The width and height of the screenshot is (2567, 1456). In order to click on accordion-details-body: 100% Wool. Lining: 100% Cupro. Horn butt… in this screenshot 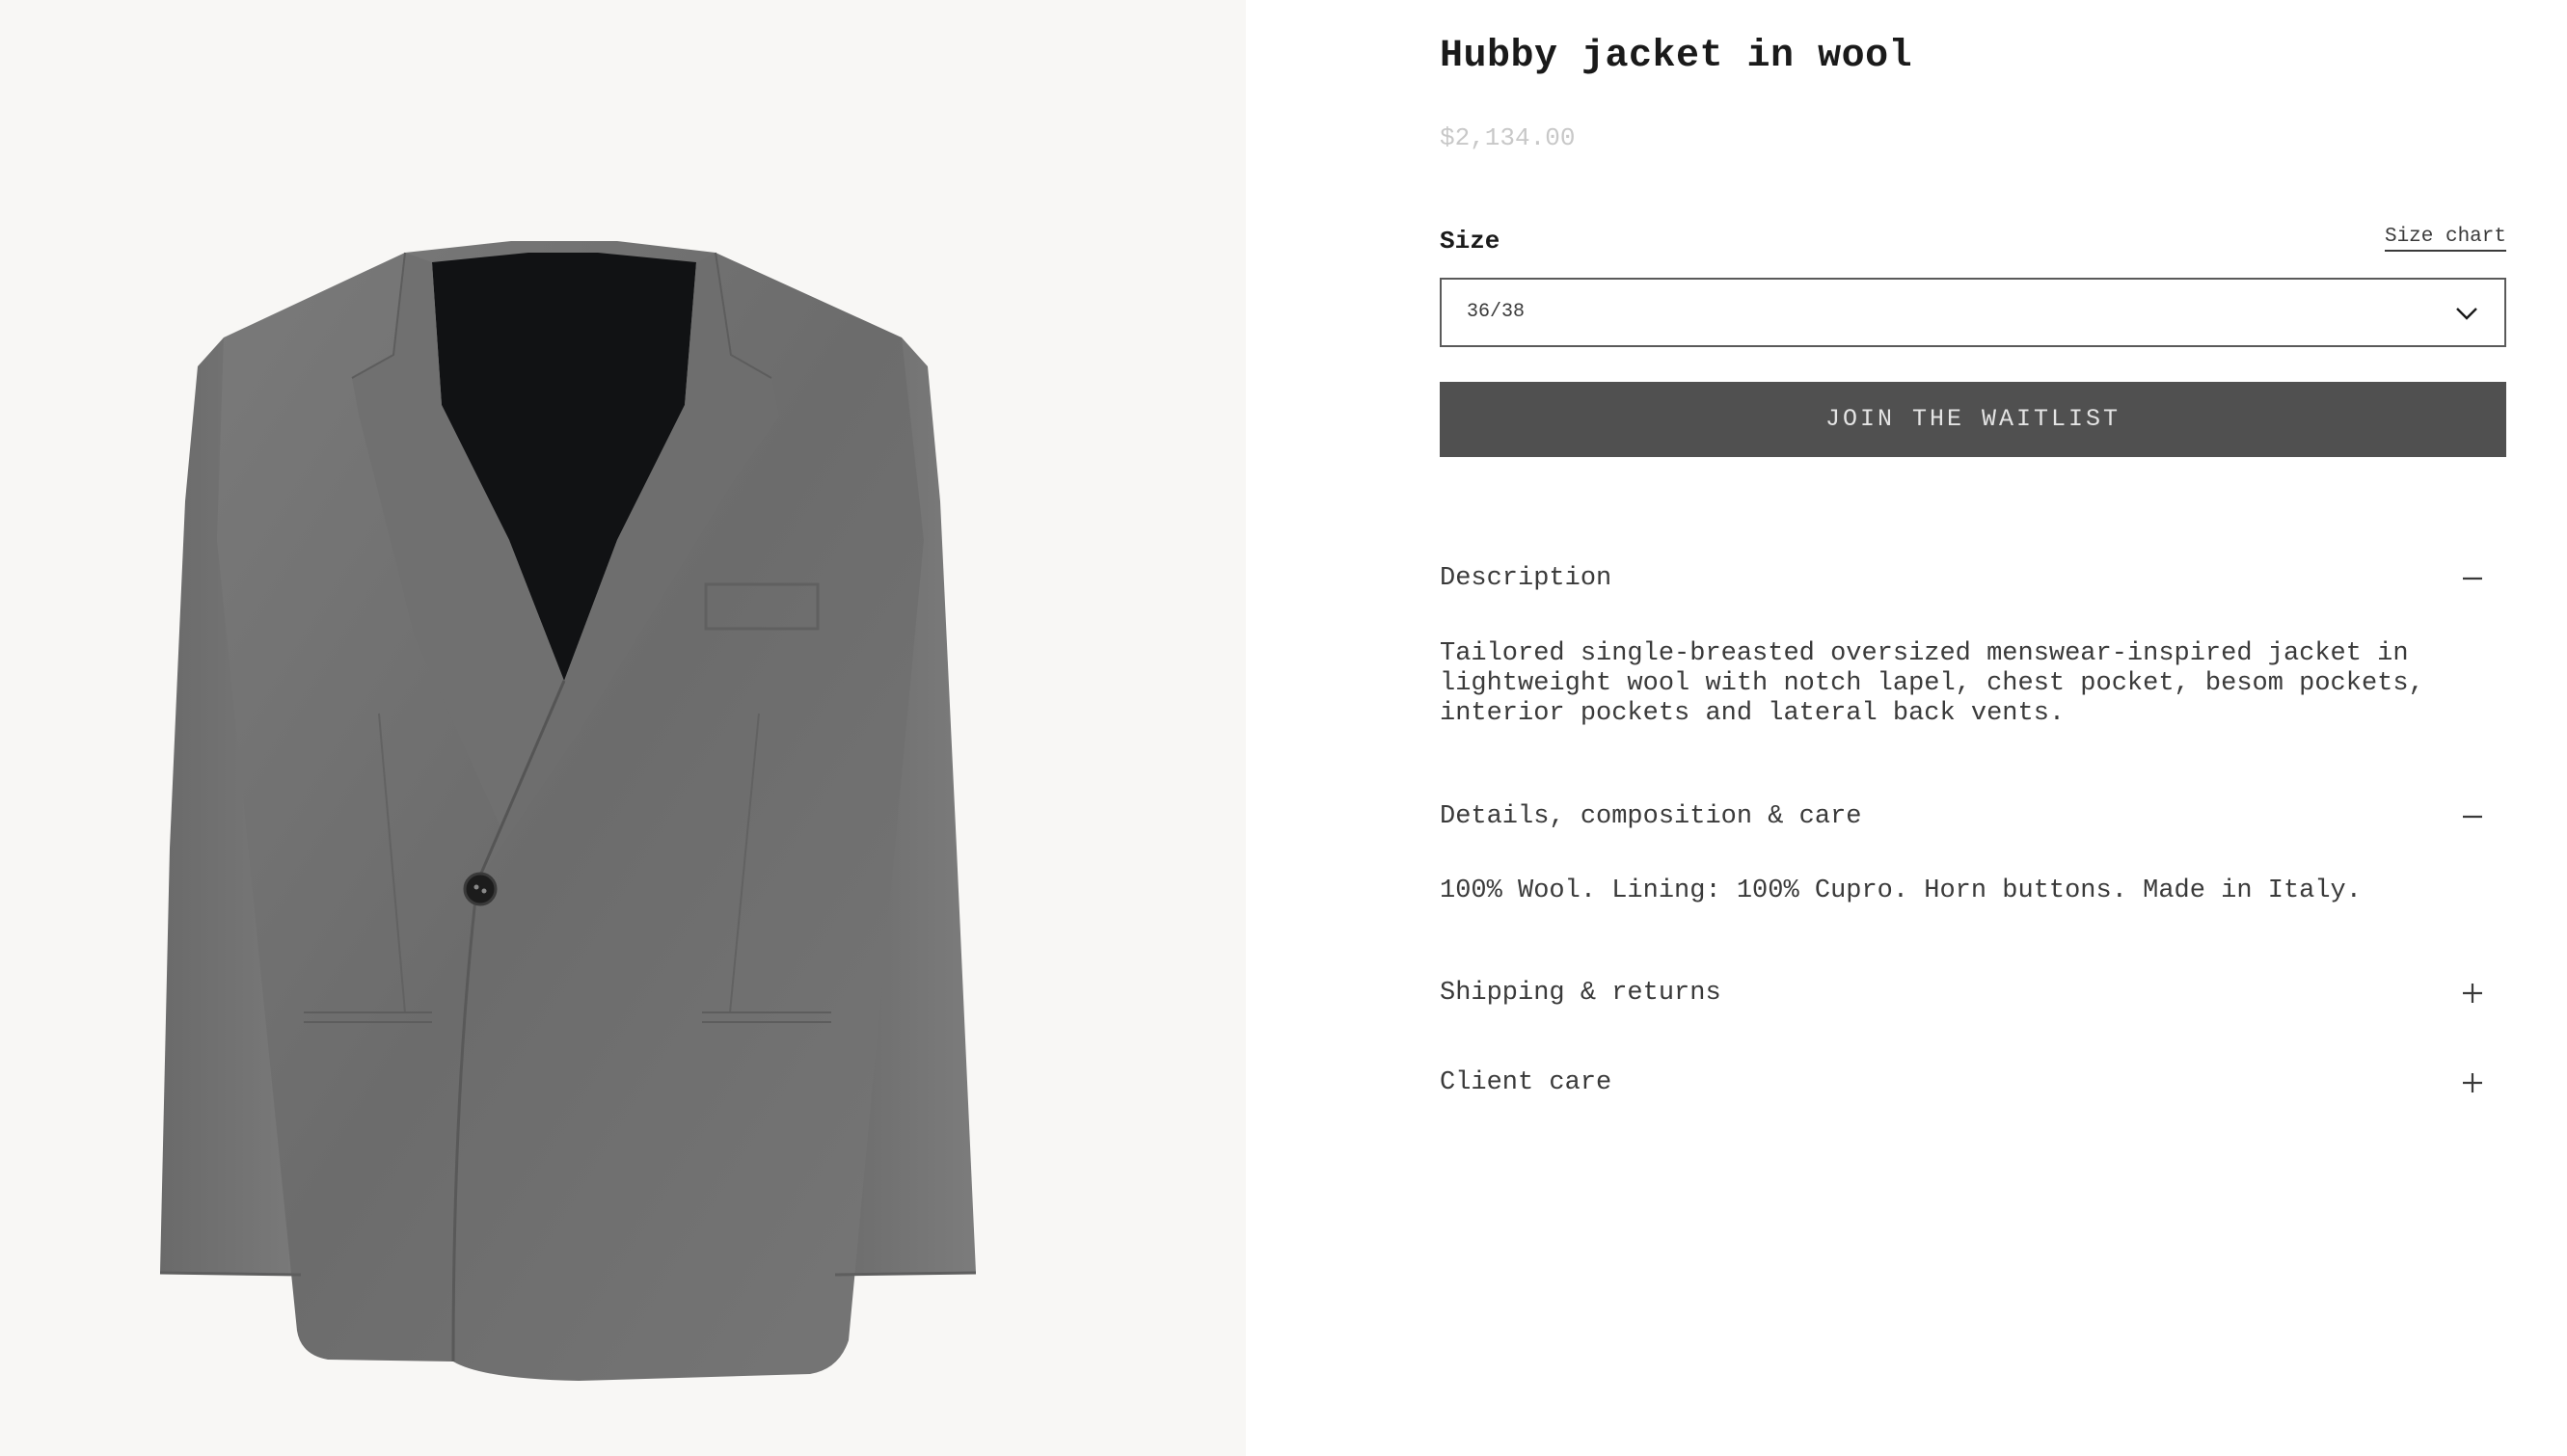, I will do `click(1901, 890)`.